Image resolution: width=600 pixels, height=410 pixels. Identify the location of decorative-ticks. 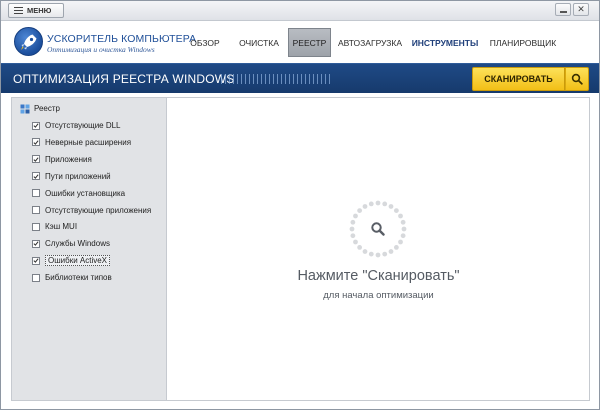
(276, 79).